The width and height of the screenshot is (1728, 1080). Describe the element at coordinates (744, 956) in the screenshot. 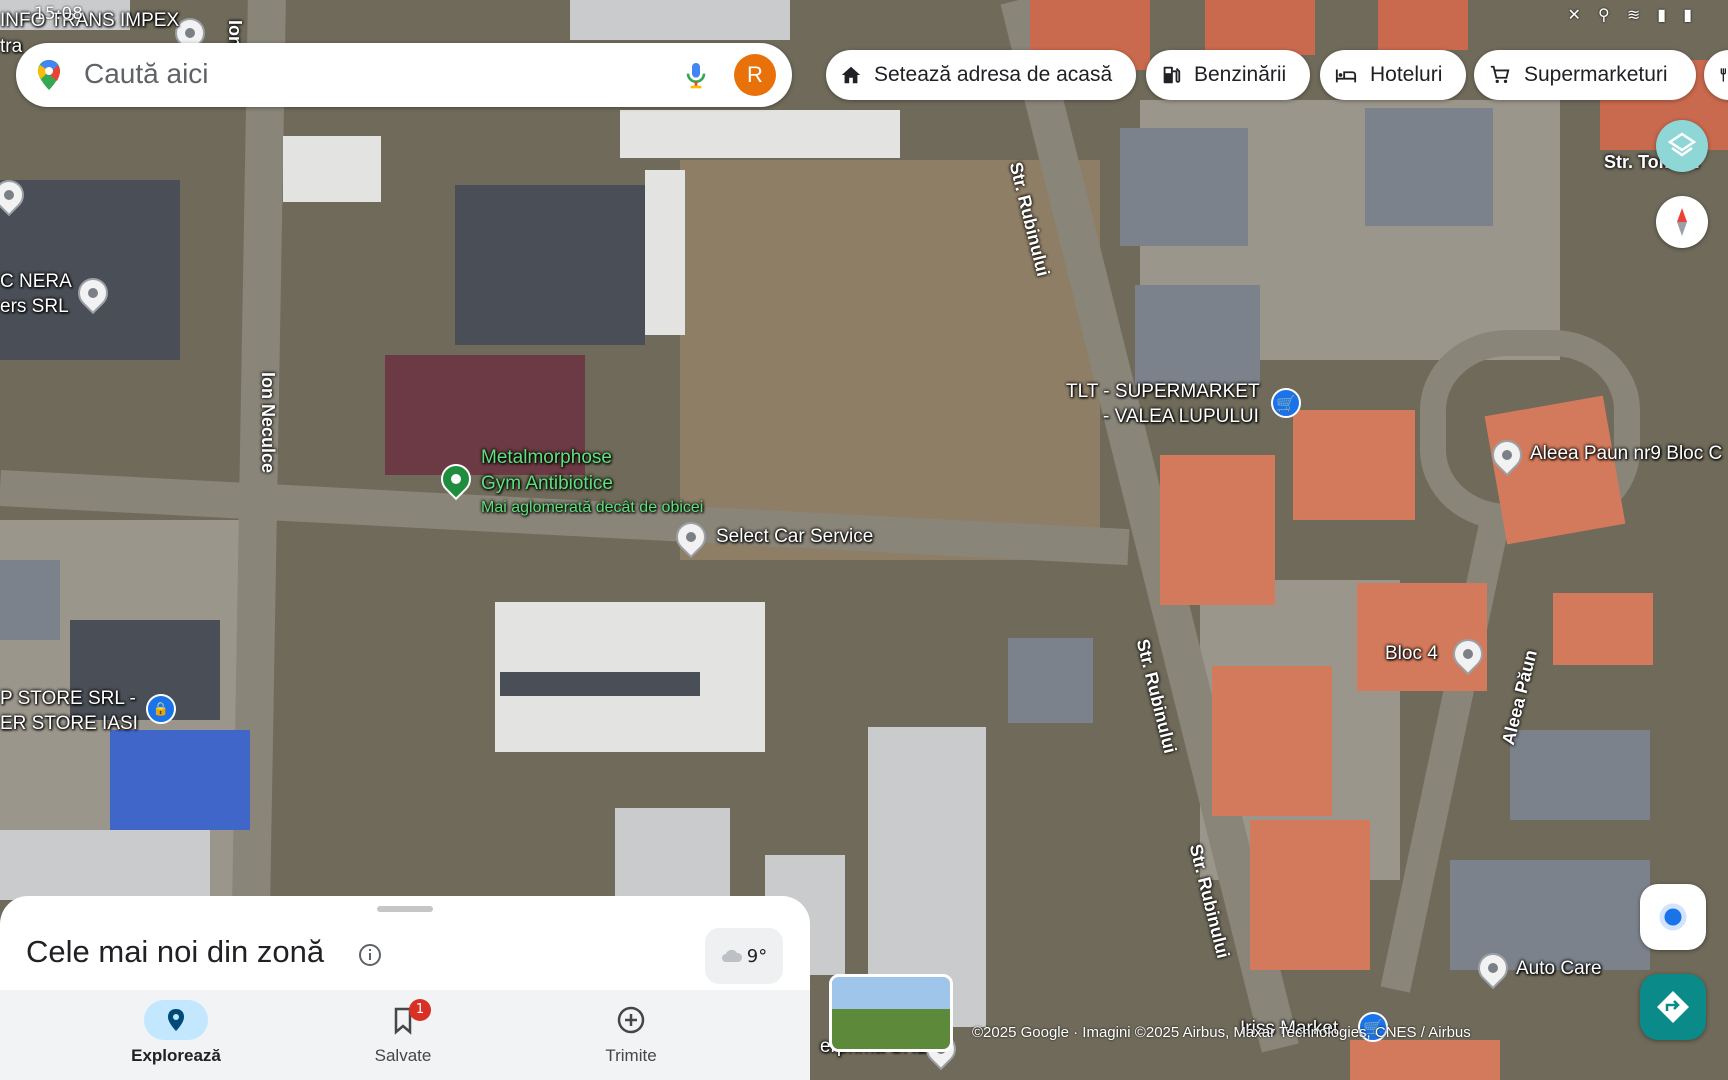

I see `weather-chip: 9°` at that location.